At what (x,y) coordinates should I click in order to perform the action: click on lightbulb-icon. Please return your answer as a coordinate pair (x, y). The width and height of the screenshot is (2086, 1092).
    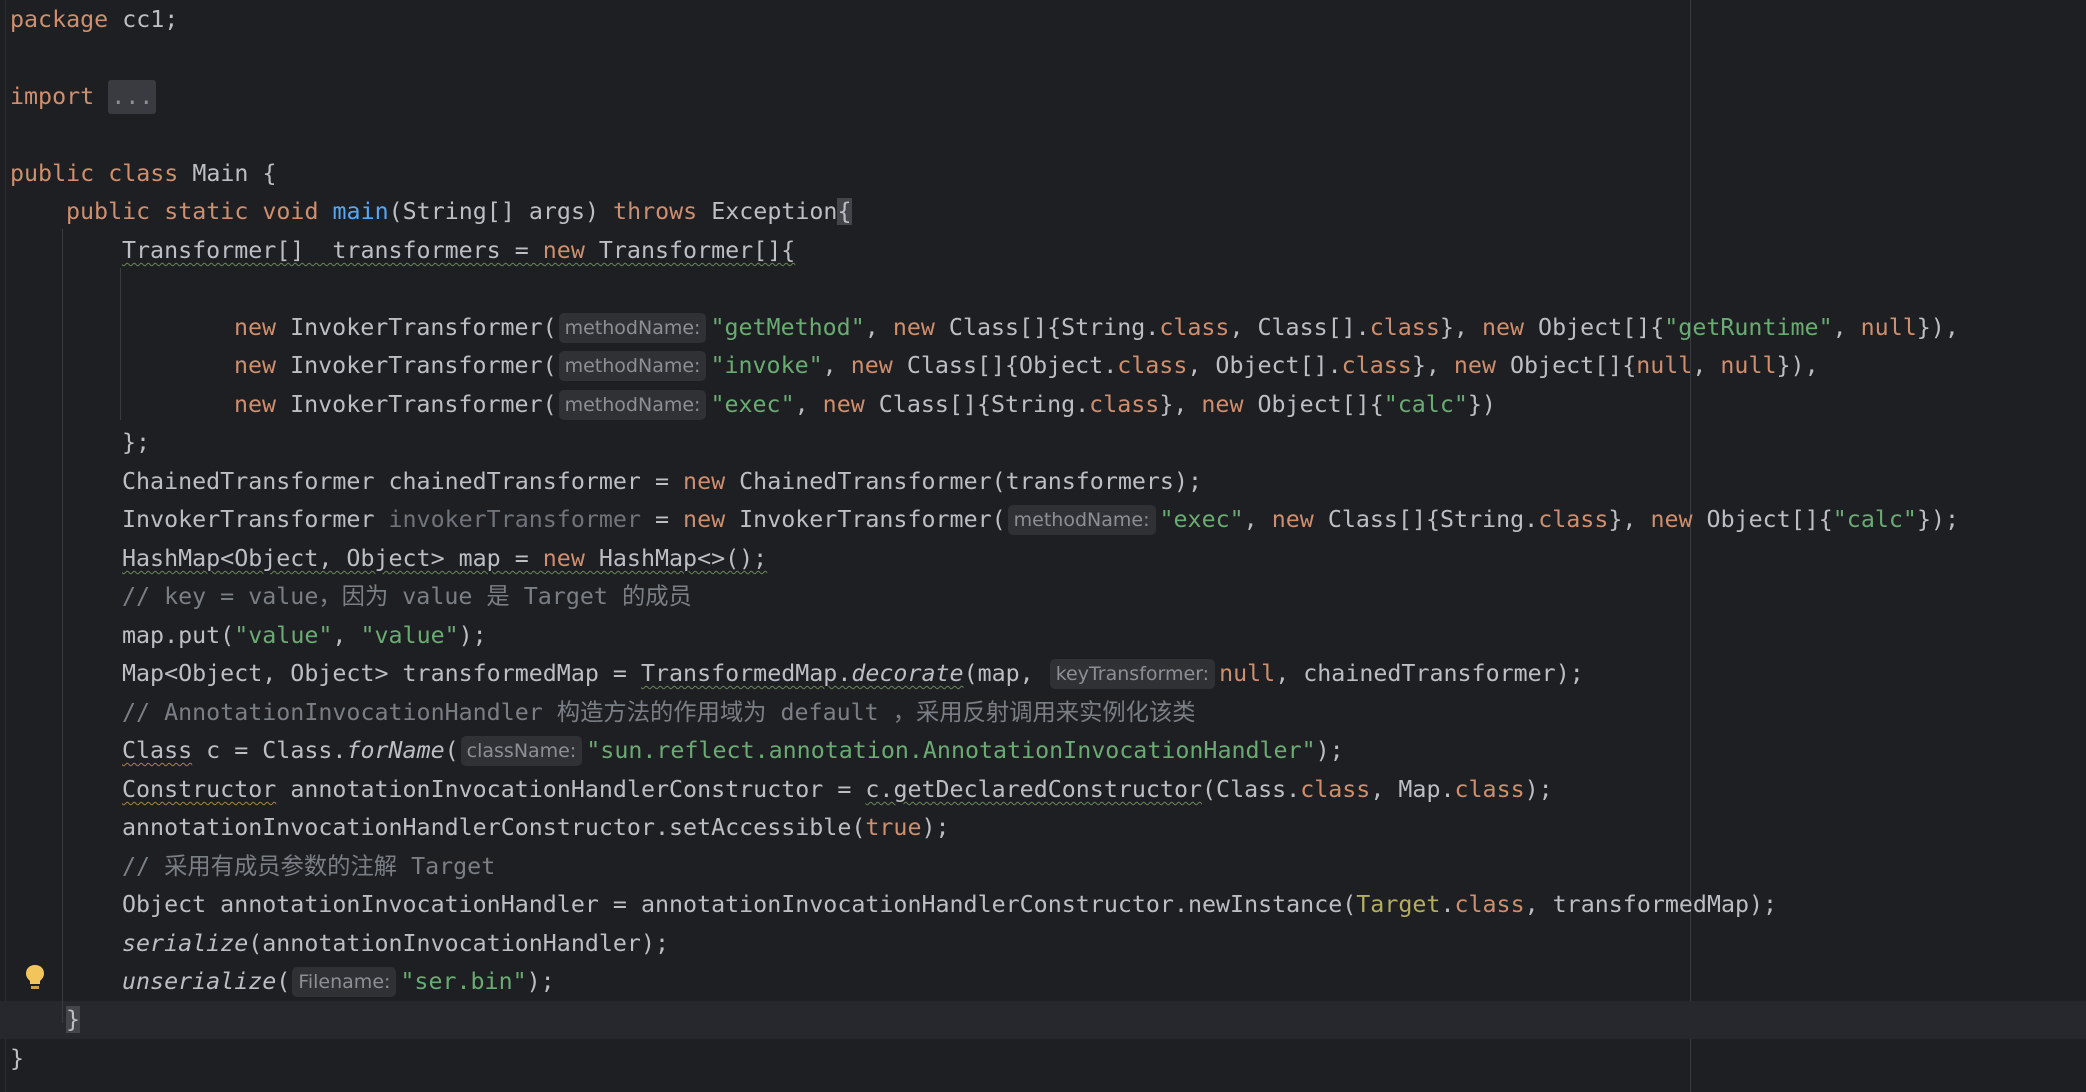
    Looking at the image, I should click on (35, 978).